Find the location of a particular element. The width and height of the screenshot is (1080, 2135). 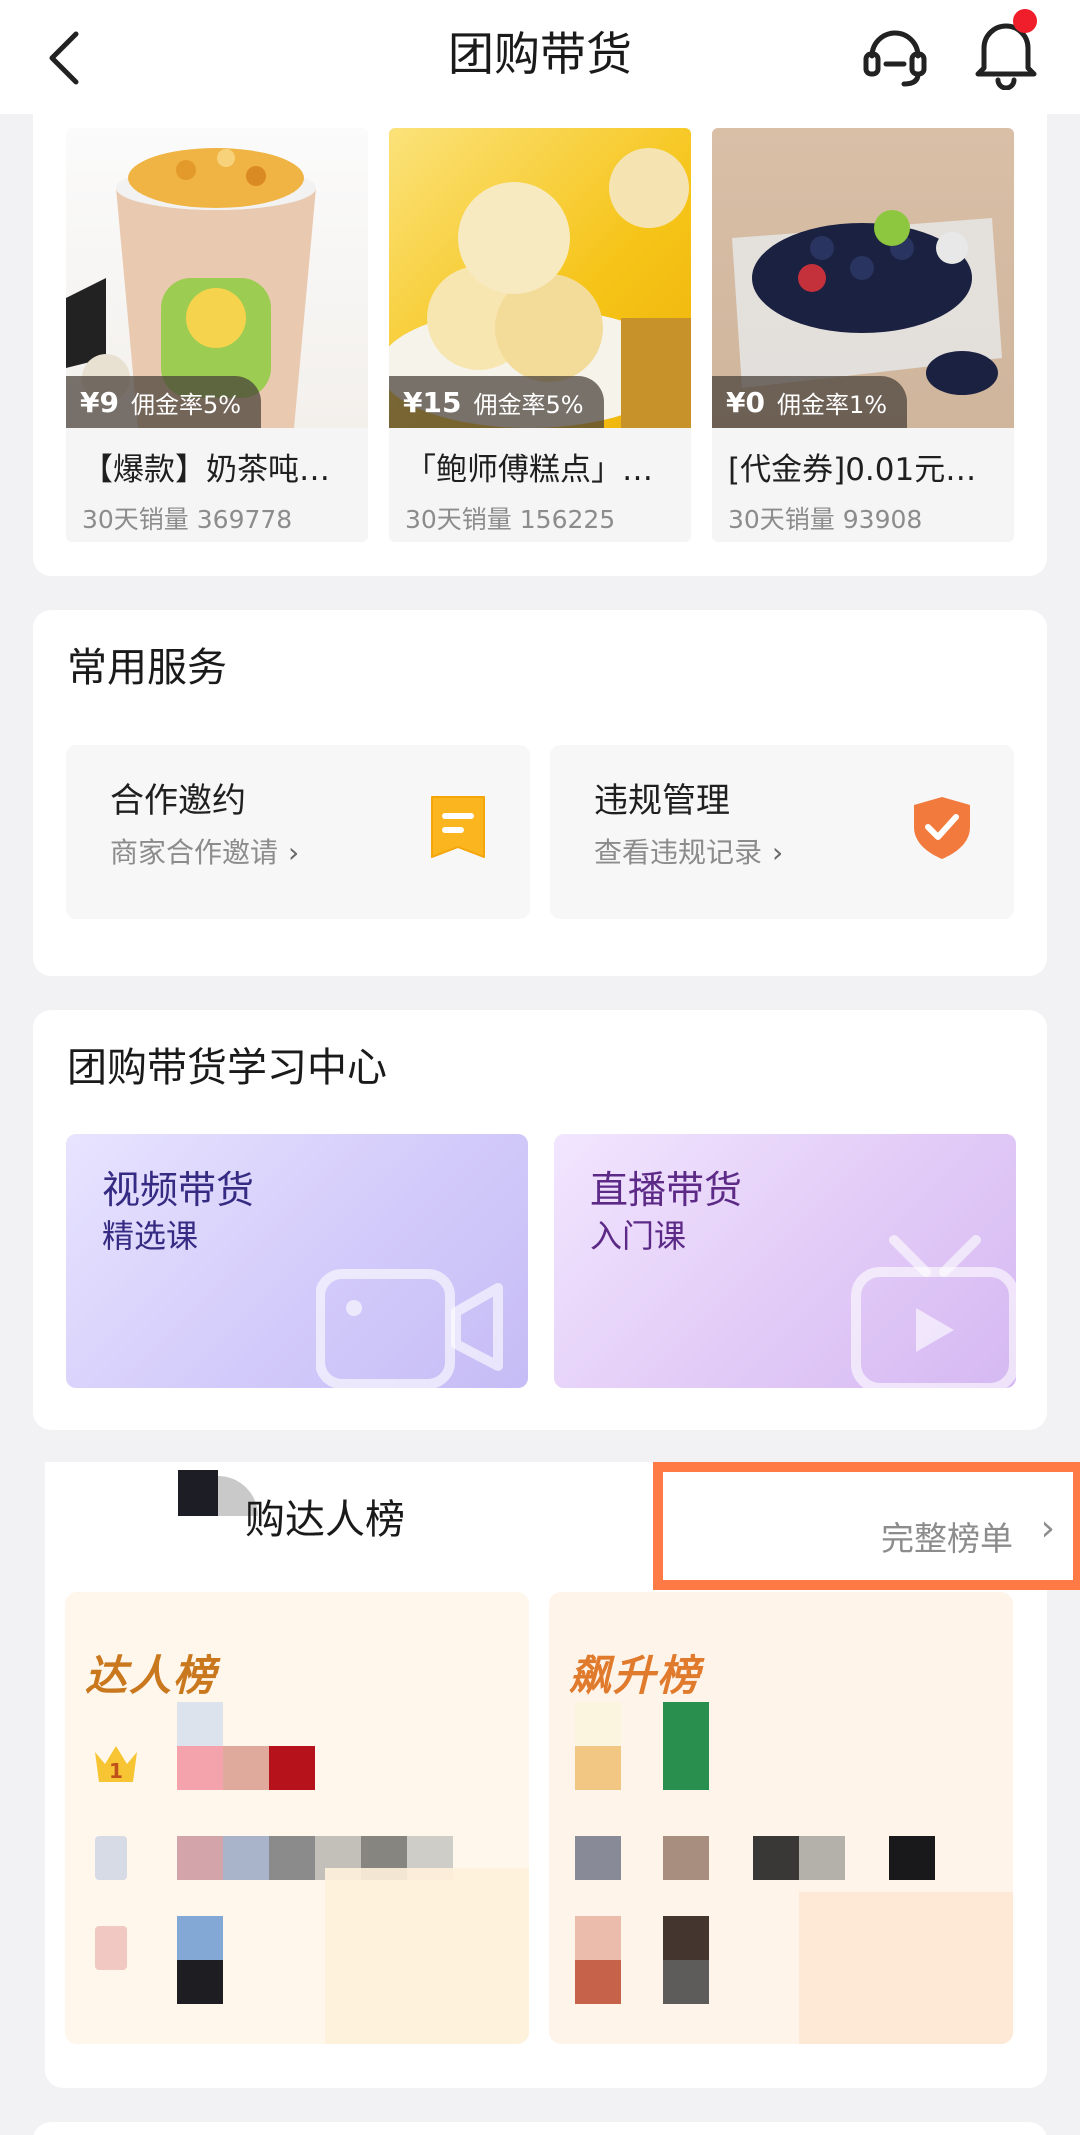

price-tag: ¥9 佣金率5% is located at coordinates (164, 402).